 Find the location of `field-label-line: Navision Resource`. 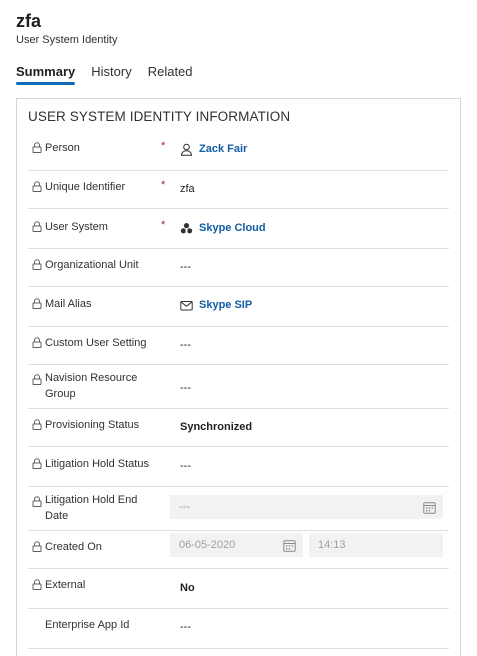

field-label-line: Navision Resource is located at coordinates (91, 378).